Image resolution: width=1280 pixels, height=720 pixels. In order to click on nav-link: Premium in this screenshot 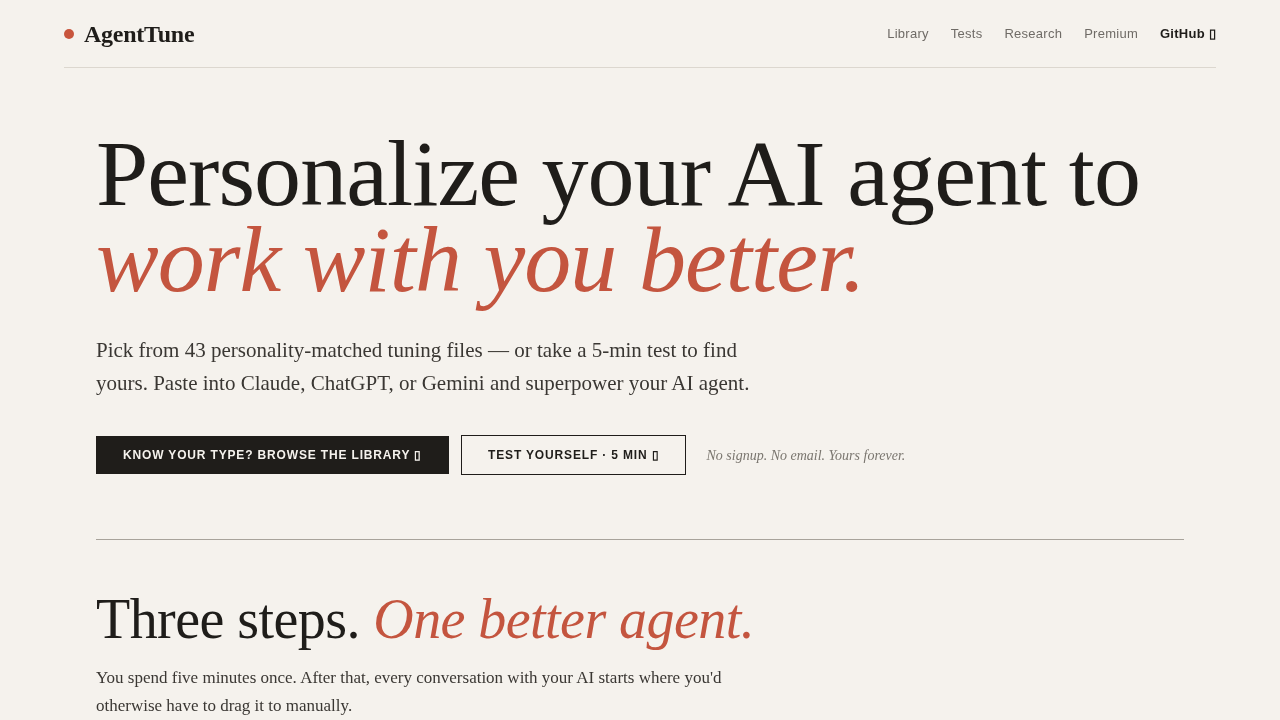, I will do `click(1111, 33)`.